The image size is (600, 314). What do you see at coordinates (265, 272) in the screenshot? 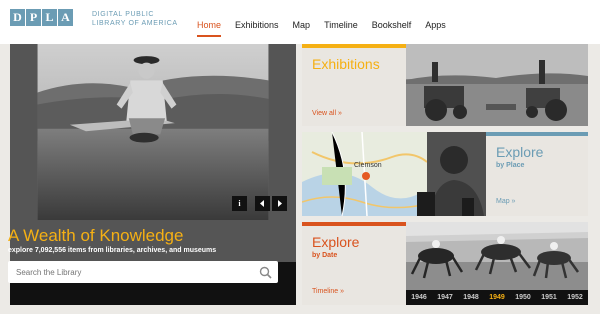
I see `search-icon` at bounding box center [265, 272].